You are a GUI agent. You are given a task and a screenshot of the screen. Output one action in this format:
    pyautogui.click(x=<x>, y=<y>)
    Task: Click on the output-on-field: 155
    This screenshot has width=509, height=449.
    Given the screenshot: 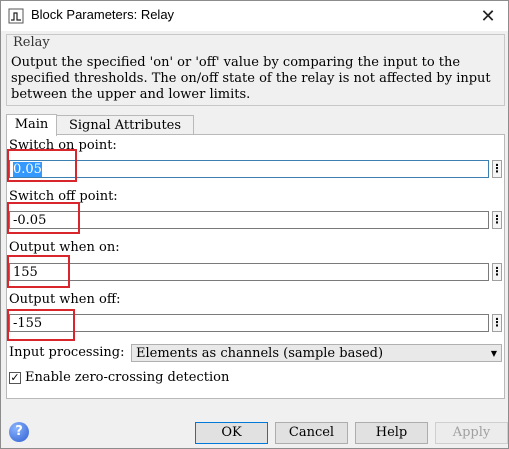 What is the action you would take?
    pyautogui.click(x=249, y=272)
    